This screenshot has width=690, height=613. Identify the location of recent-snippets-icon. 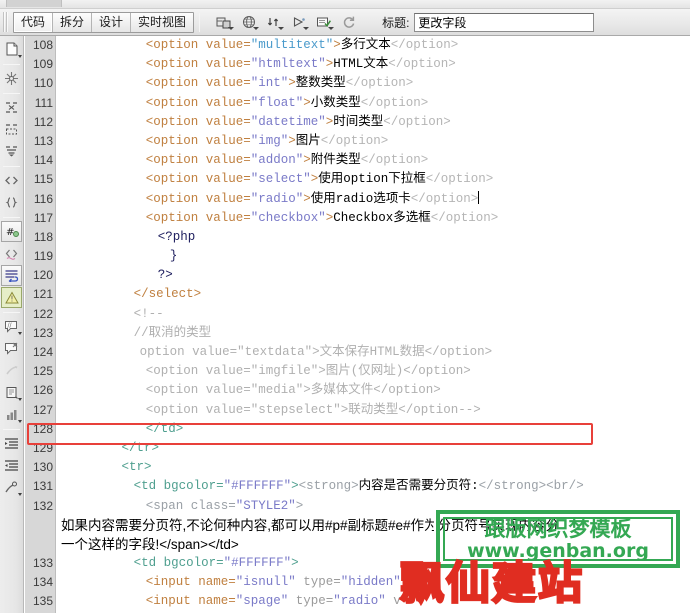
(11, 392).